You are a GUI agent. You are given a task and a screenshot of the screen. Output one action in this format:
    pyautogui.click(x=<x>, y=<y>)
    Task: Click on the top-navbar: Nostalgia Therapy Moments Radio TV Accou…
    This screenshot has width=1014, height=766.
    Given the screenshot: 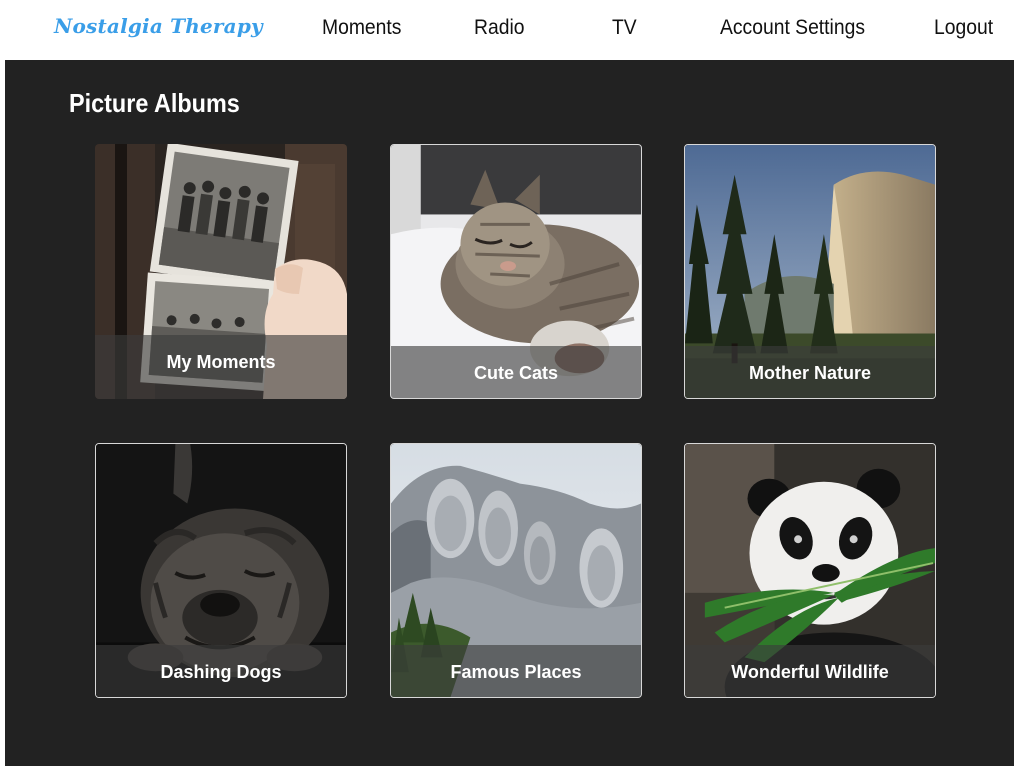 What is the action you would take?
    pyautogui.click(x=507, y=30)
    